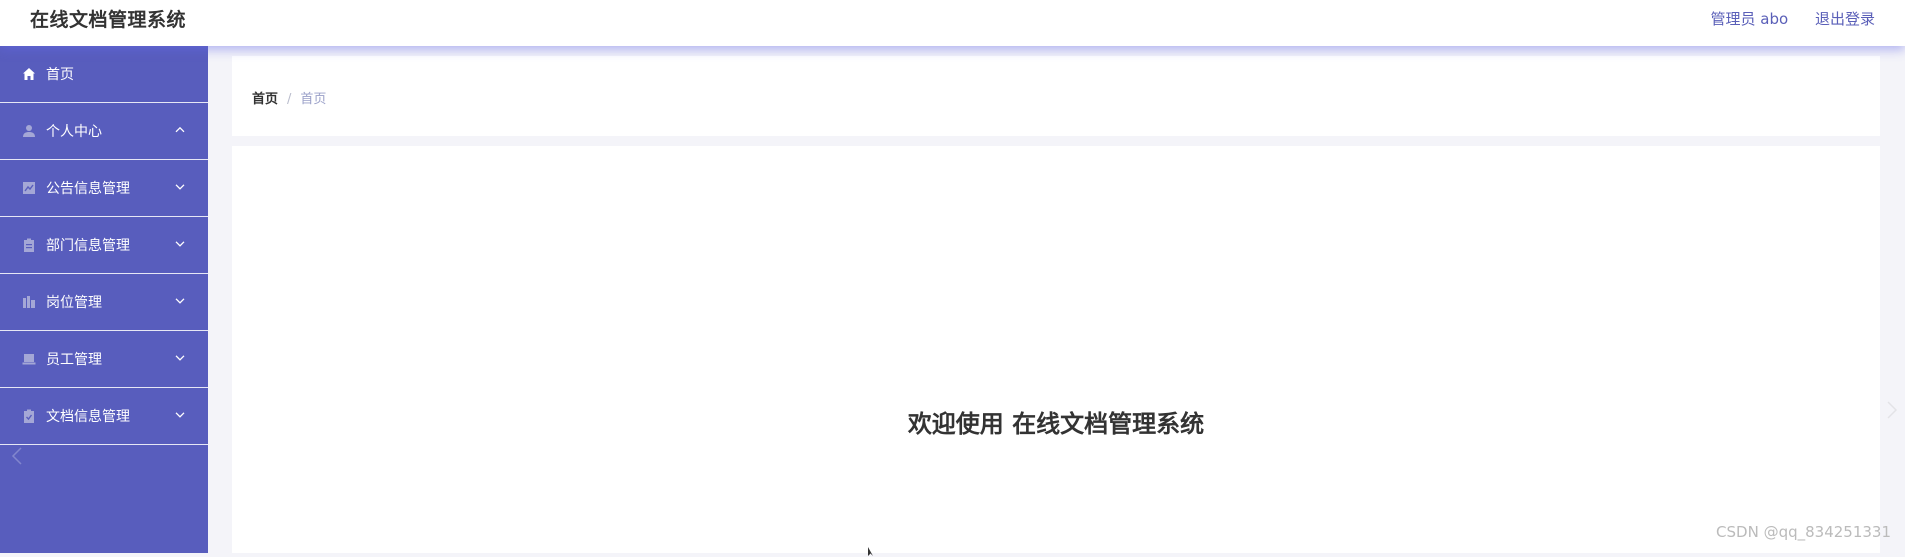  I want to click on chevron-left-icon, so click(17, 456).